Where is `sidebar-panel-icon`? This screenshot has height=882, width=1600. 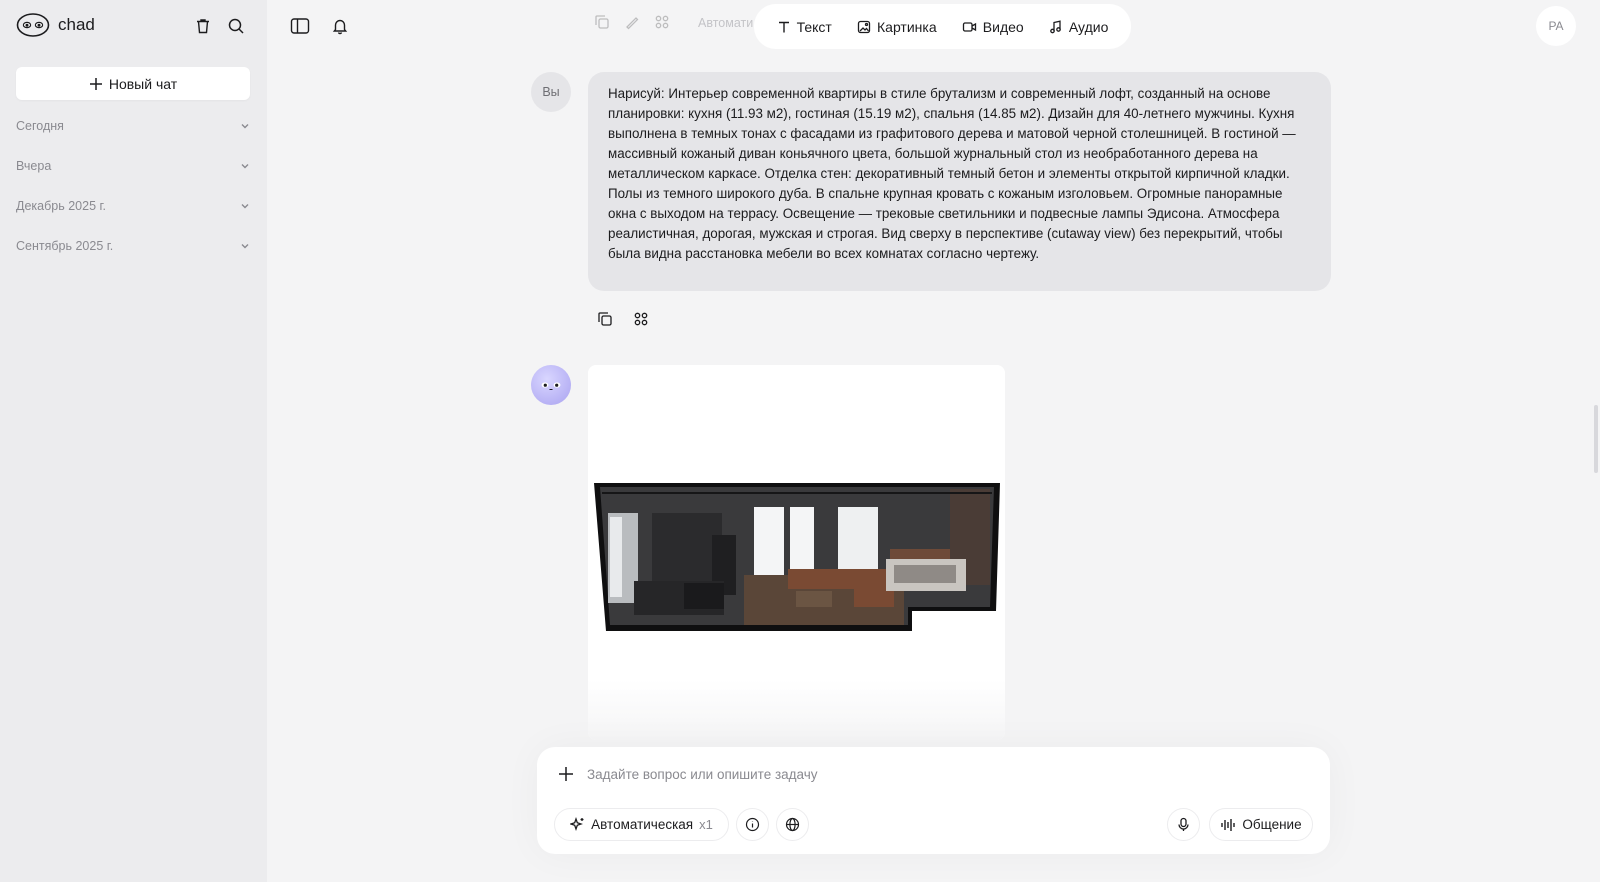
sidebar-panel-icon is located at coordinates (300, 26).